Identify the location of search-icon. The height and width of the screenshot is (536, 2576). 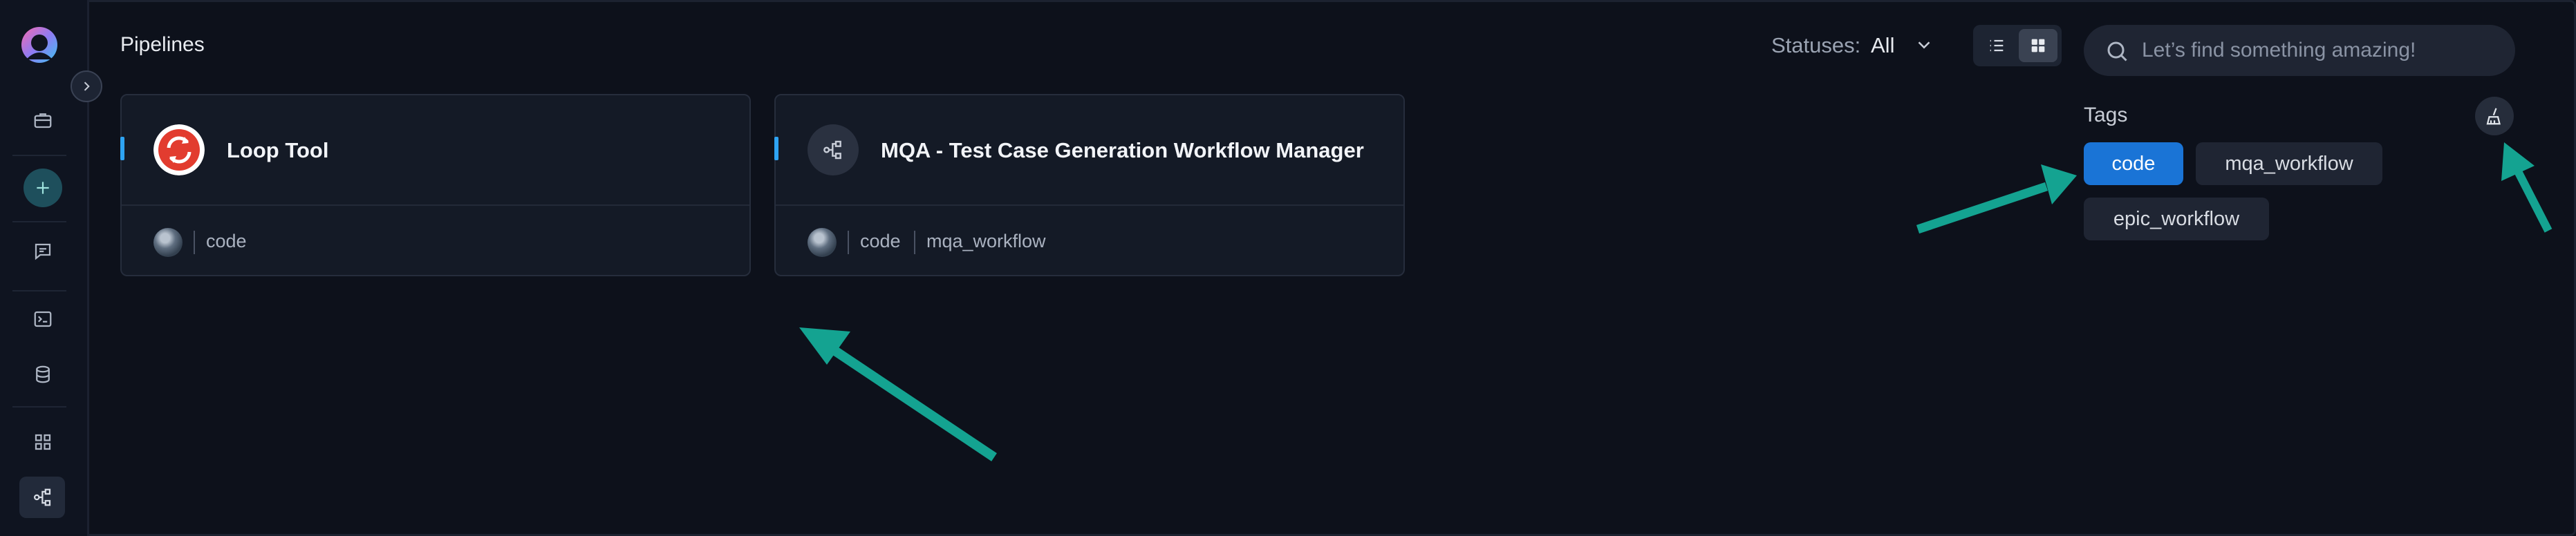
(2117, 51).